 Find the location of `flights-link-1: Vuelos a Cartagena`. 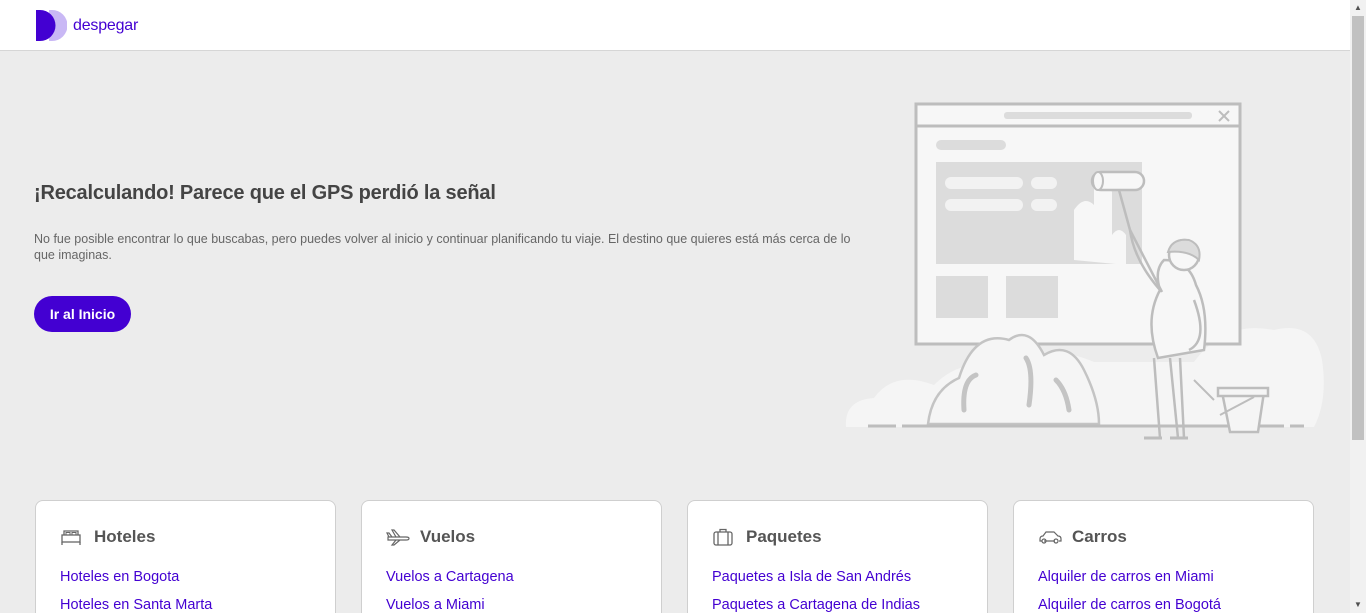

flights-link-1: Vuelos a Cartagena is located at coordinates (450, 577).